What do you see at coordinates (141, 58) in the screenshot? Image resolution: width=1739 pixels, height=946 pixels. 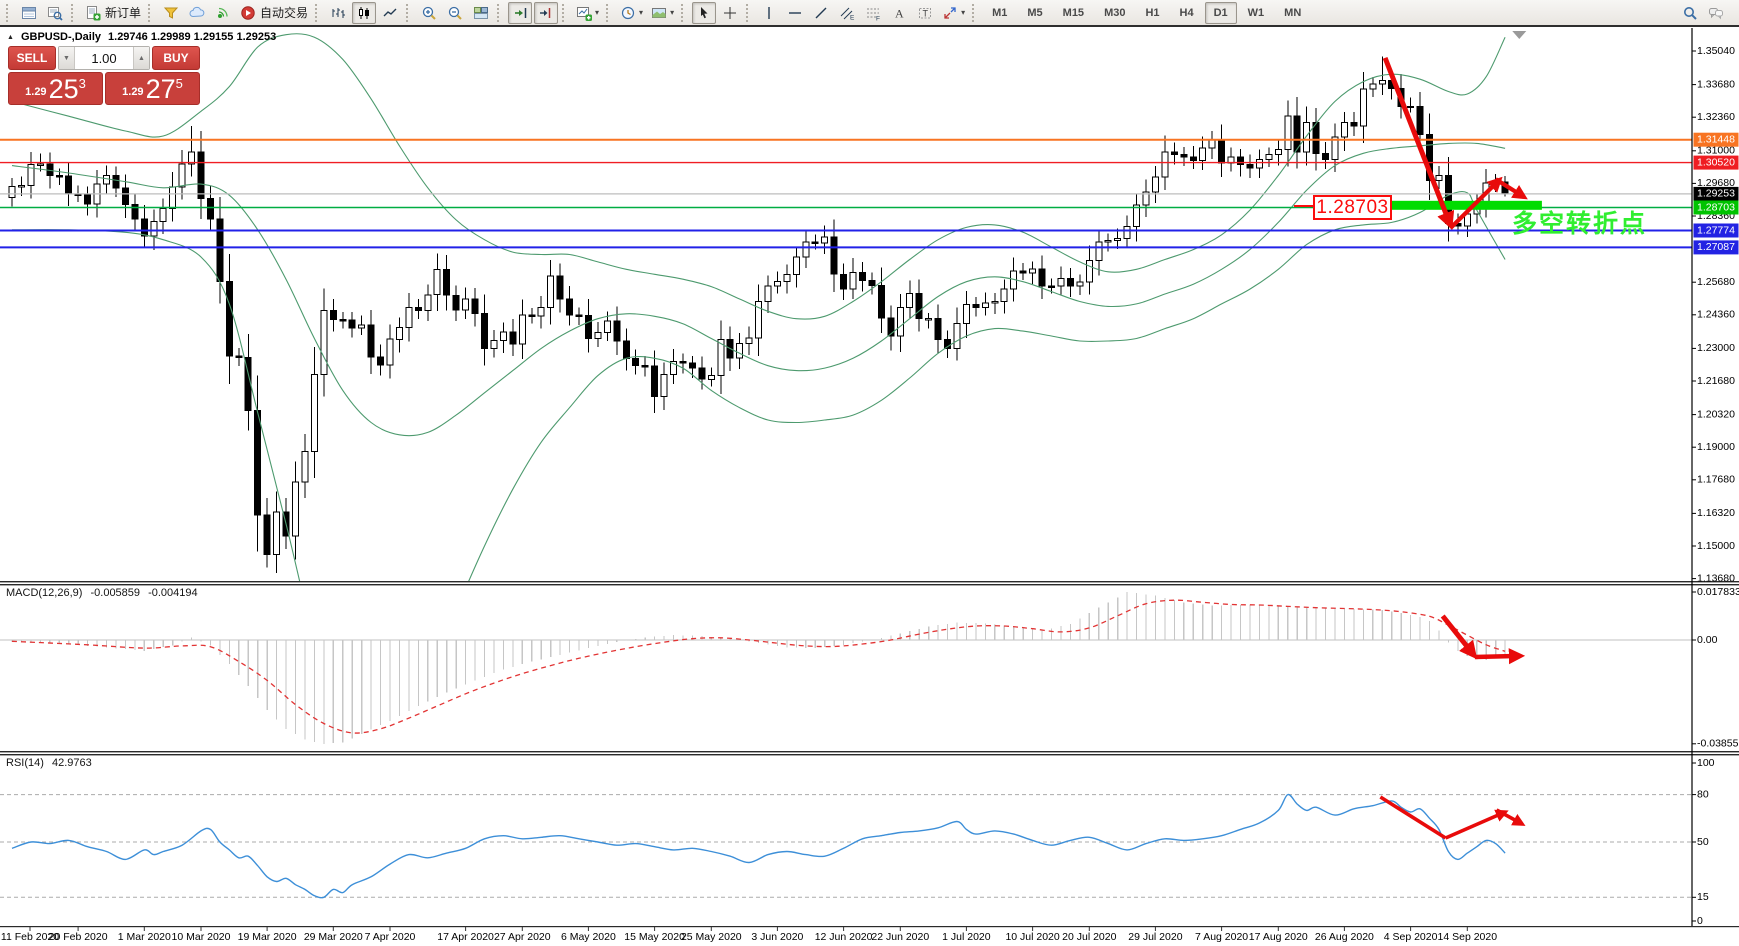 I see `volume-up-button: ▲` at bounding box center [141, 58].